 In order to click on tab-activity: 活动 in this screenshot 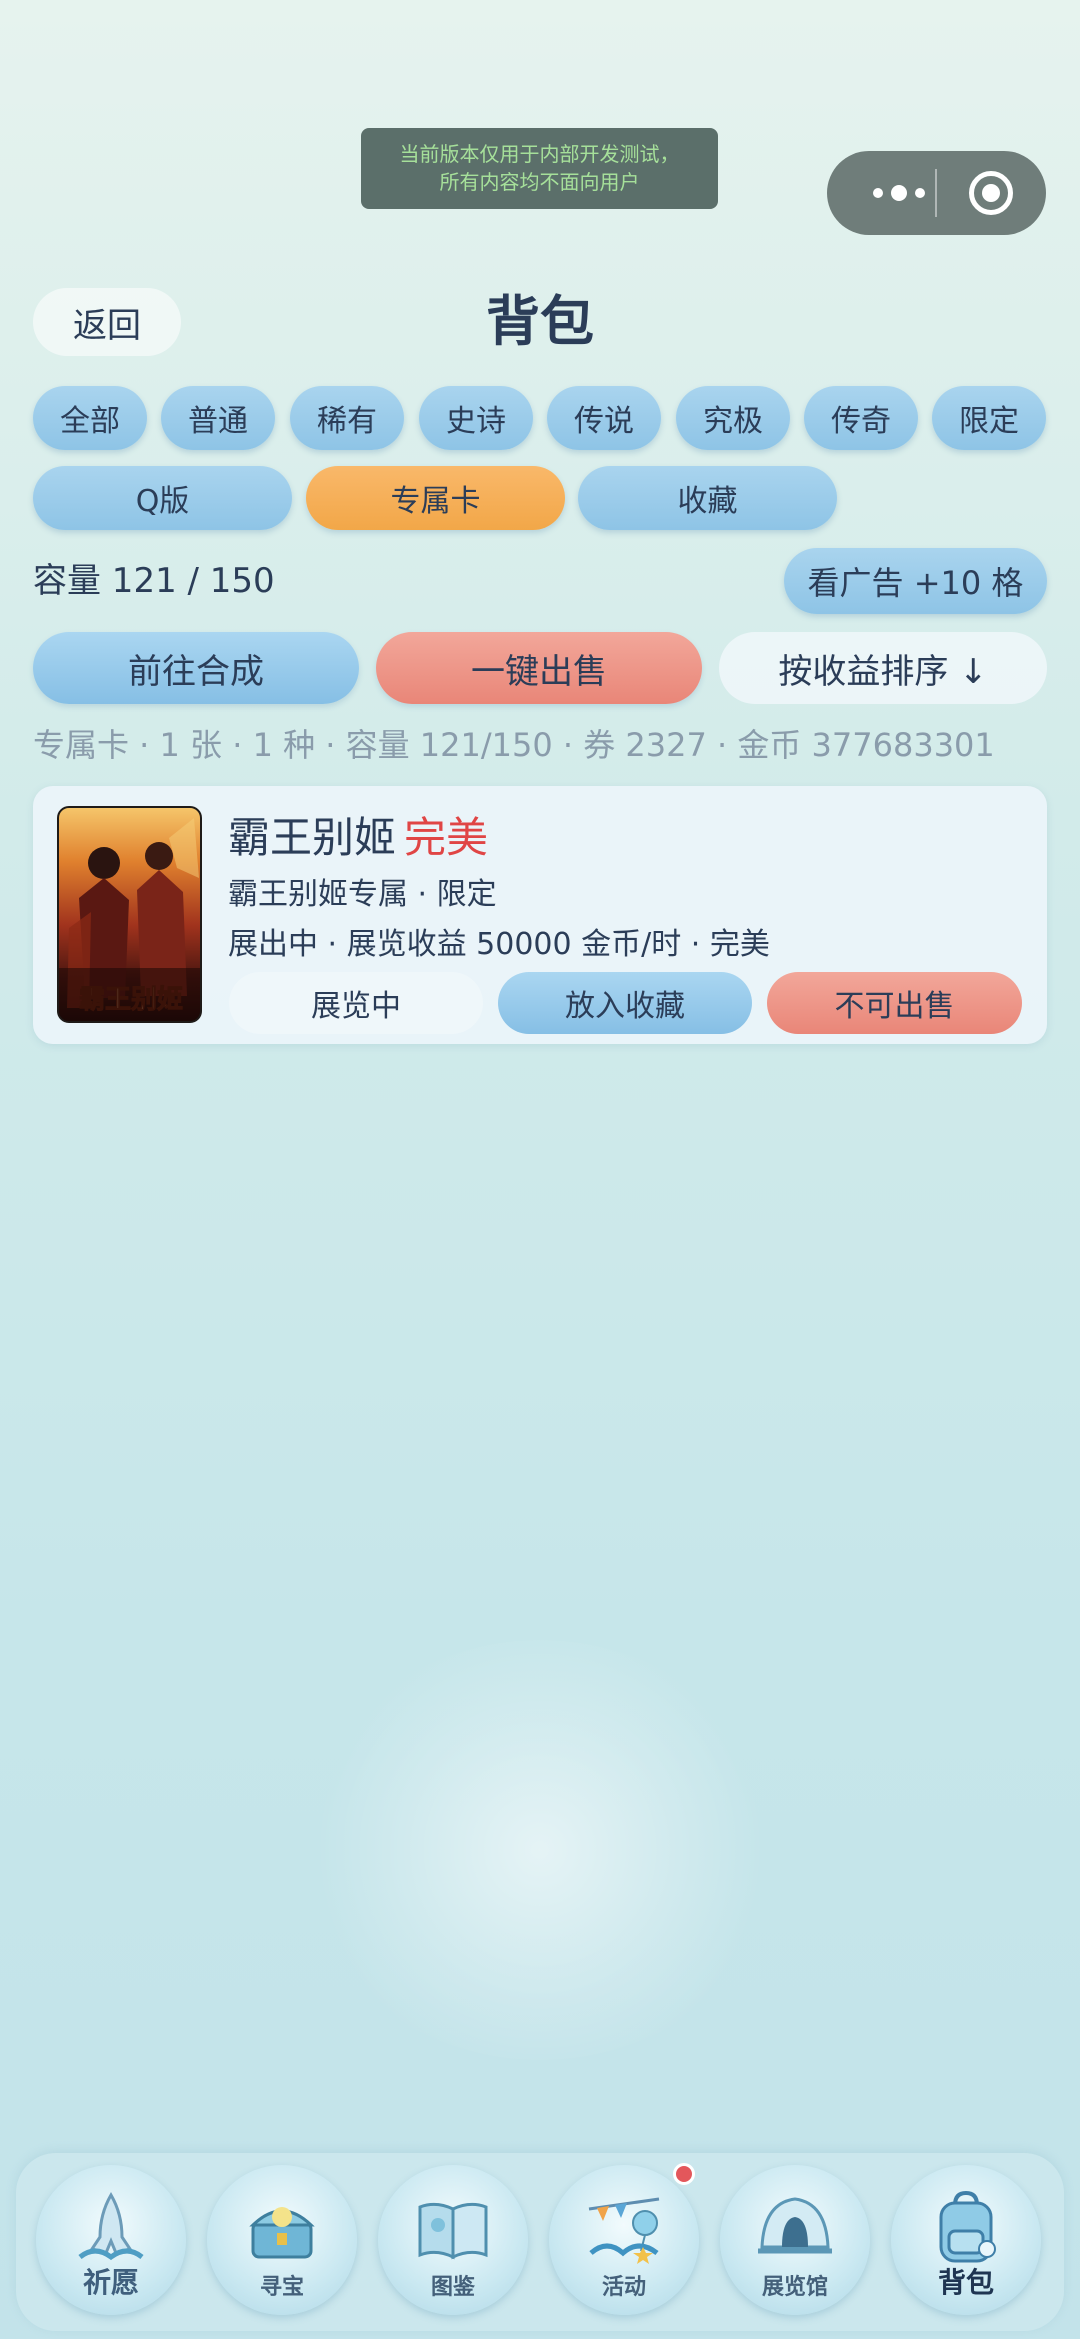, I will do `click(624, 2239)`.